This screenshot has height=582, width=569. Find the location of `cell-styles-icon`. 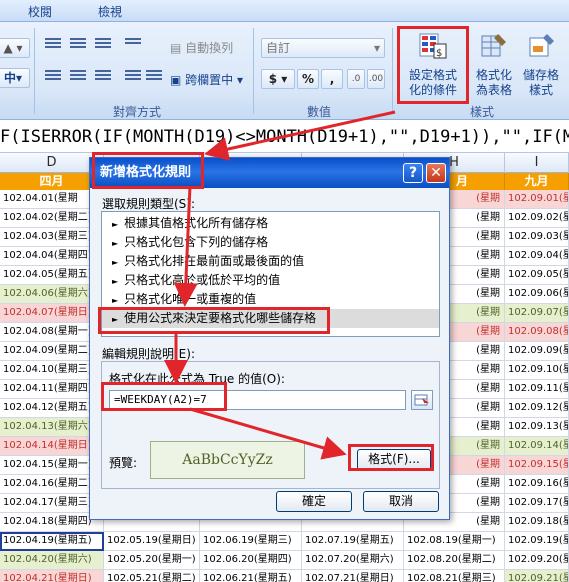

cell-styles-icon is located at coordinates (541, 45).